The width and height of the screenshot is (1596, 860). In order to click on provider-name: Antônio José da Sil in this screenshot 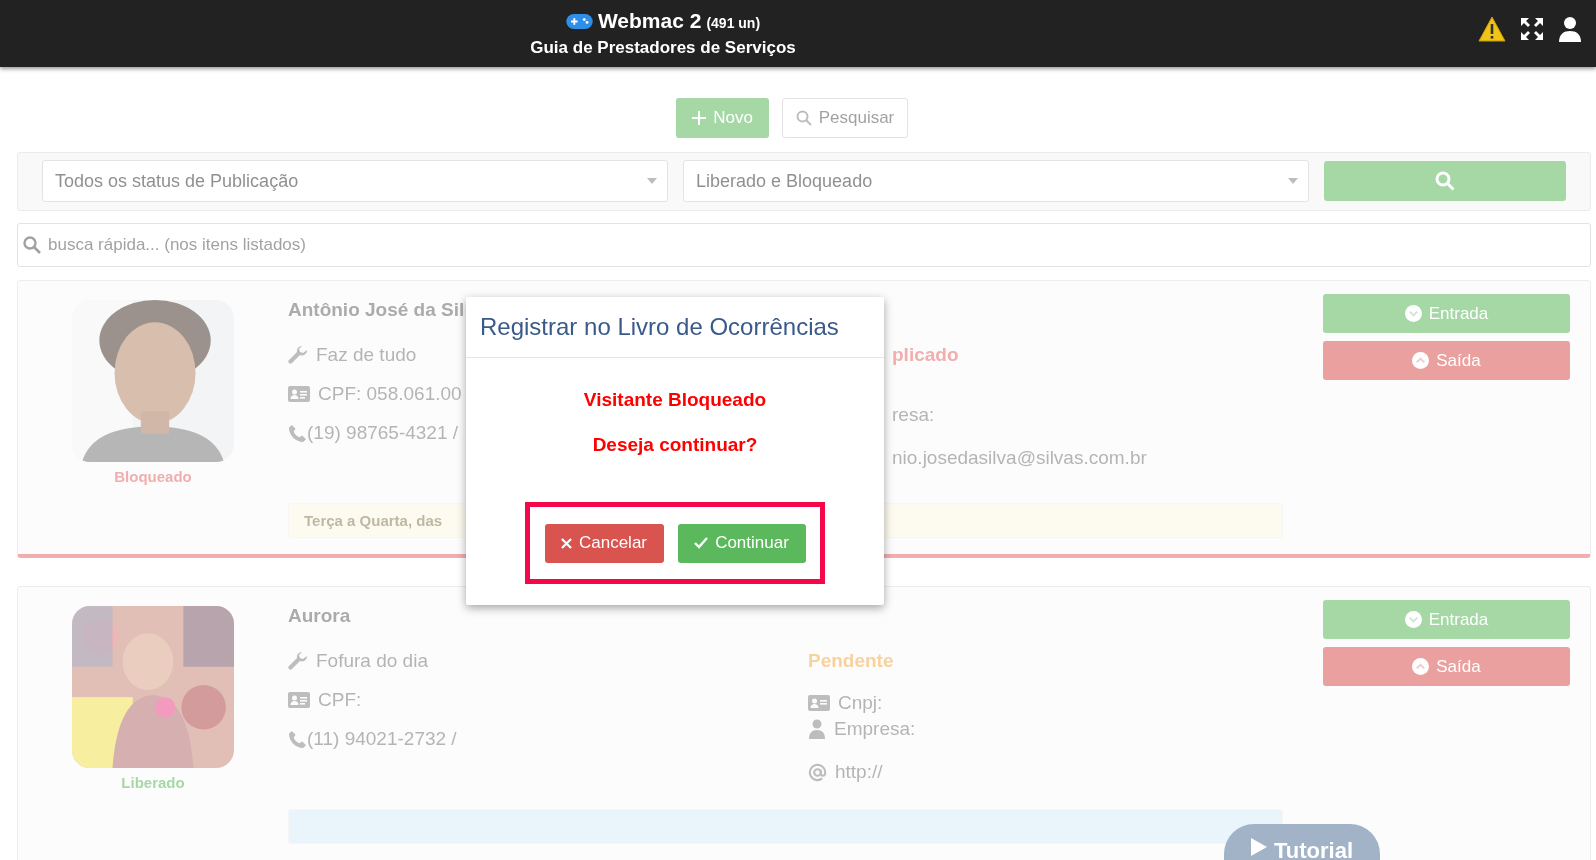, I will do `click(376, 310)`.